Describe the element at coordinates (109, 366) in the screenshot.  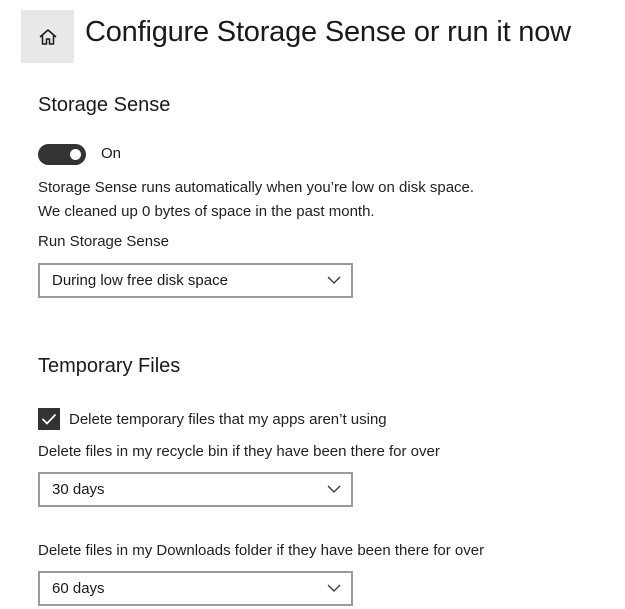
I see `temporary-files-heading: Temporary Files` at that location.